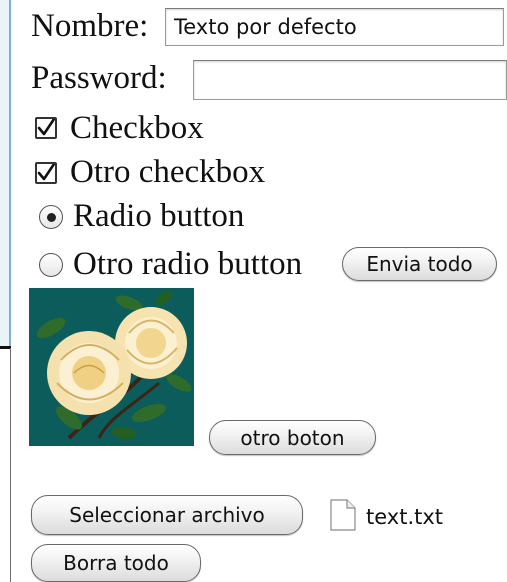 Image resolution: width=507 pixels, height=582 pixels. I want to click on radio-2-label: Otro radio button, so click(188, 264).